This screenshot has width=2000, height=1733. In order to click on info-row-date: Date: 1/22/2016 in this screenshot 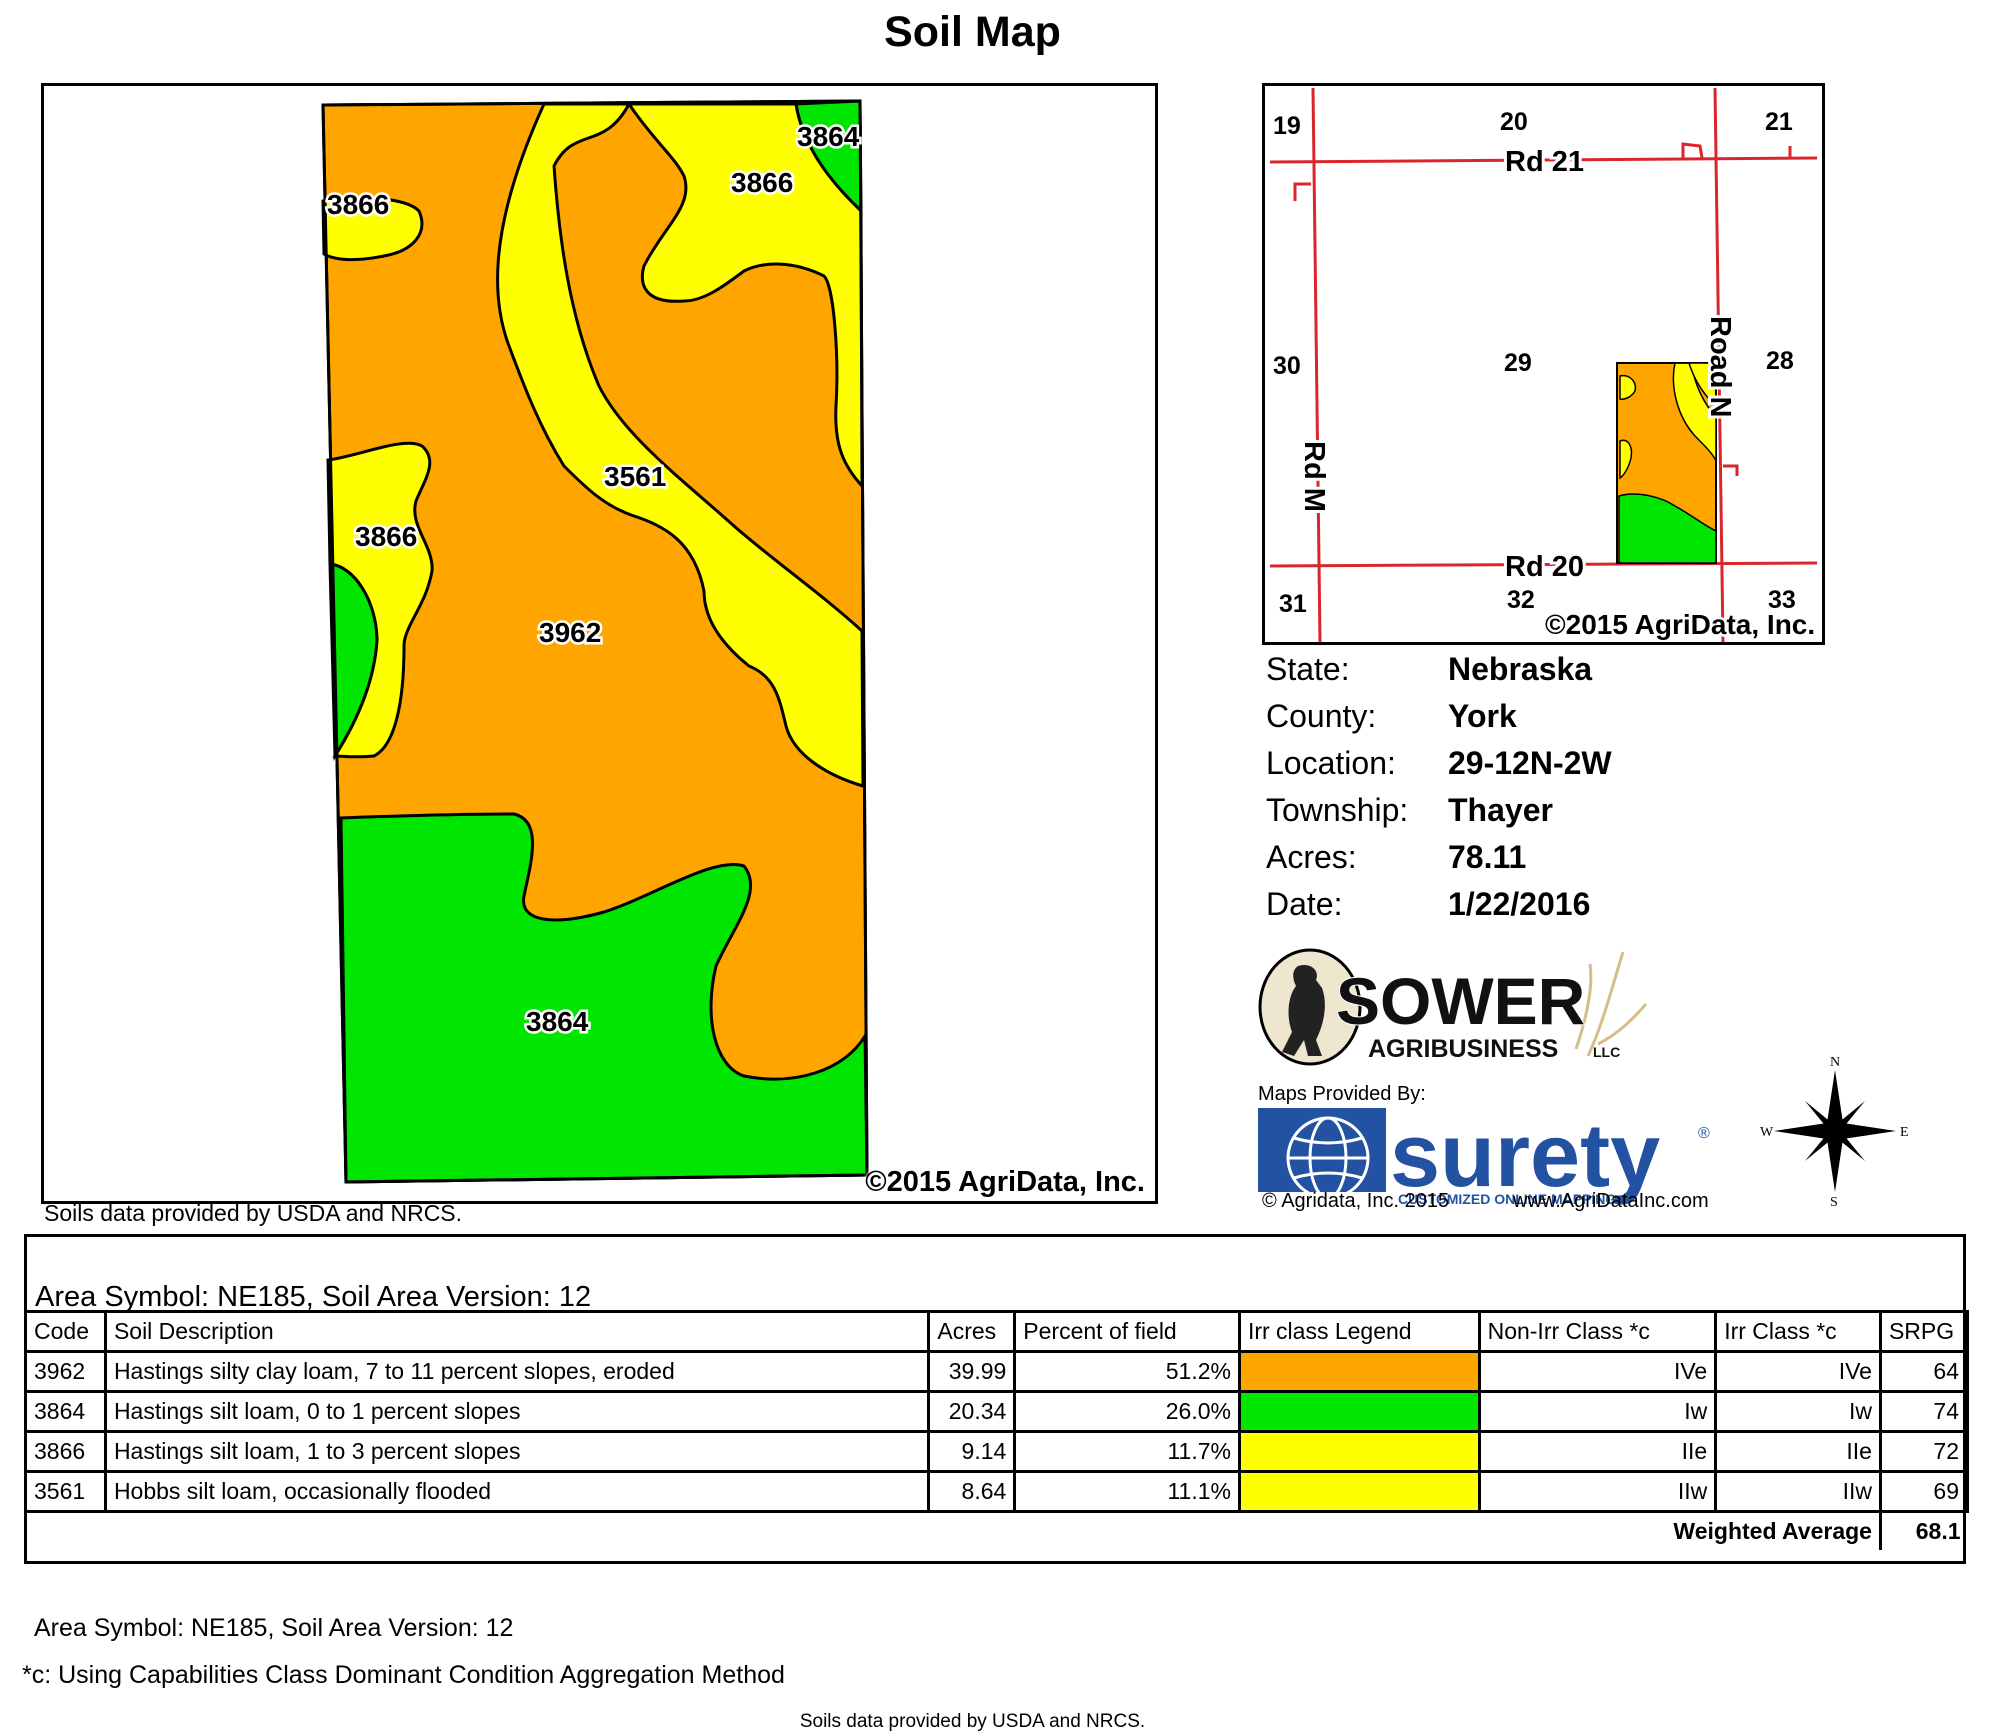, I will do `click(1439, 904)`.